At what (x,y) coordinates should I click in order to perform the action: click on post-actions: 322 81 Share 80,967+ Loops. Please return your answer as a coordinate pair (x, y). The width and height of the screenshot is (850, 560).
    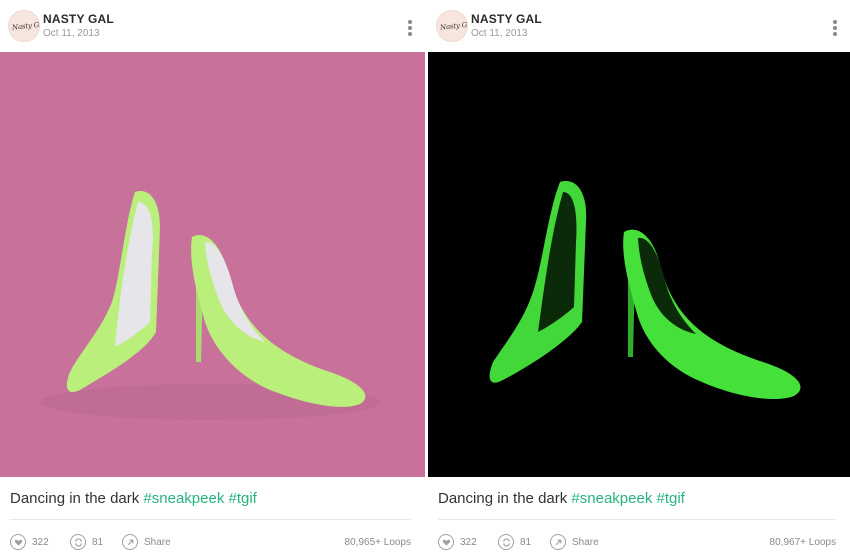
    Looking at the image, I should click on (637, 542).